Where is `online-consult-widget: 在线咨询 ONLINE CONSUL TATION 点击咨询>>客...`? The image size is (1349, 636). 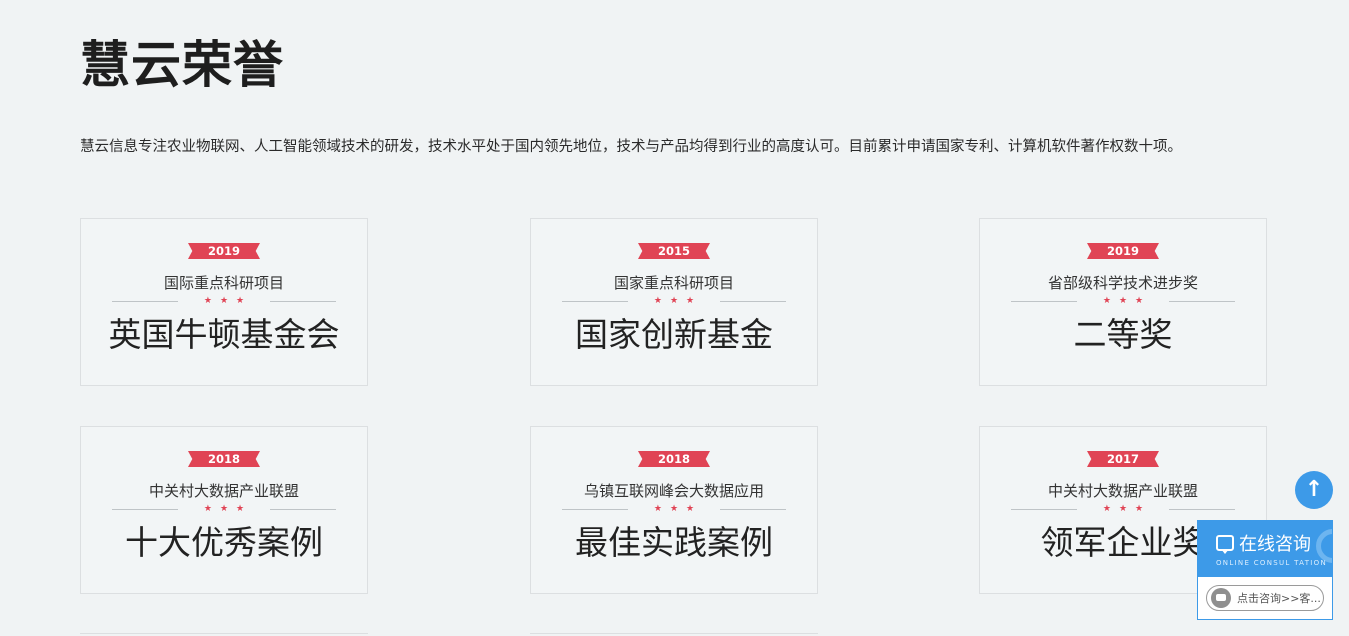 online-consult-widget: 在线咨询 ONLINE CONSUL TATION 点击咨询>>客... is located at coordinates (1265, 570).